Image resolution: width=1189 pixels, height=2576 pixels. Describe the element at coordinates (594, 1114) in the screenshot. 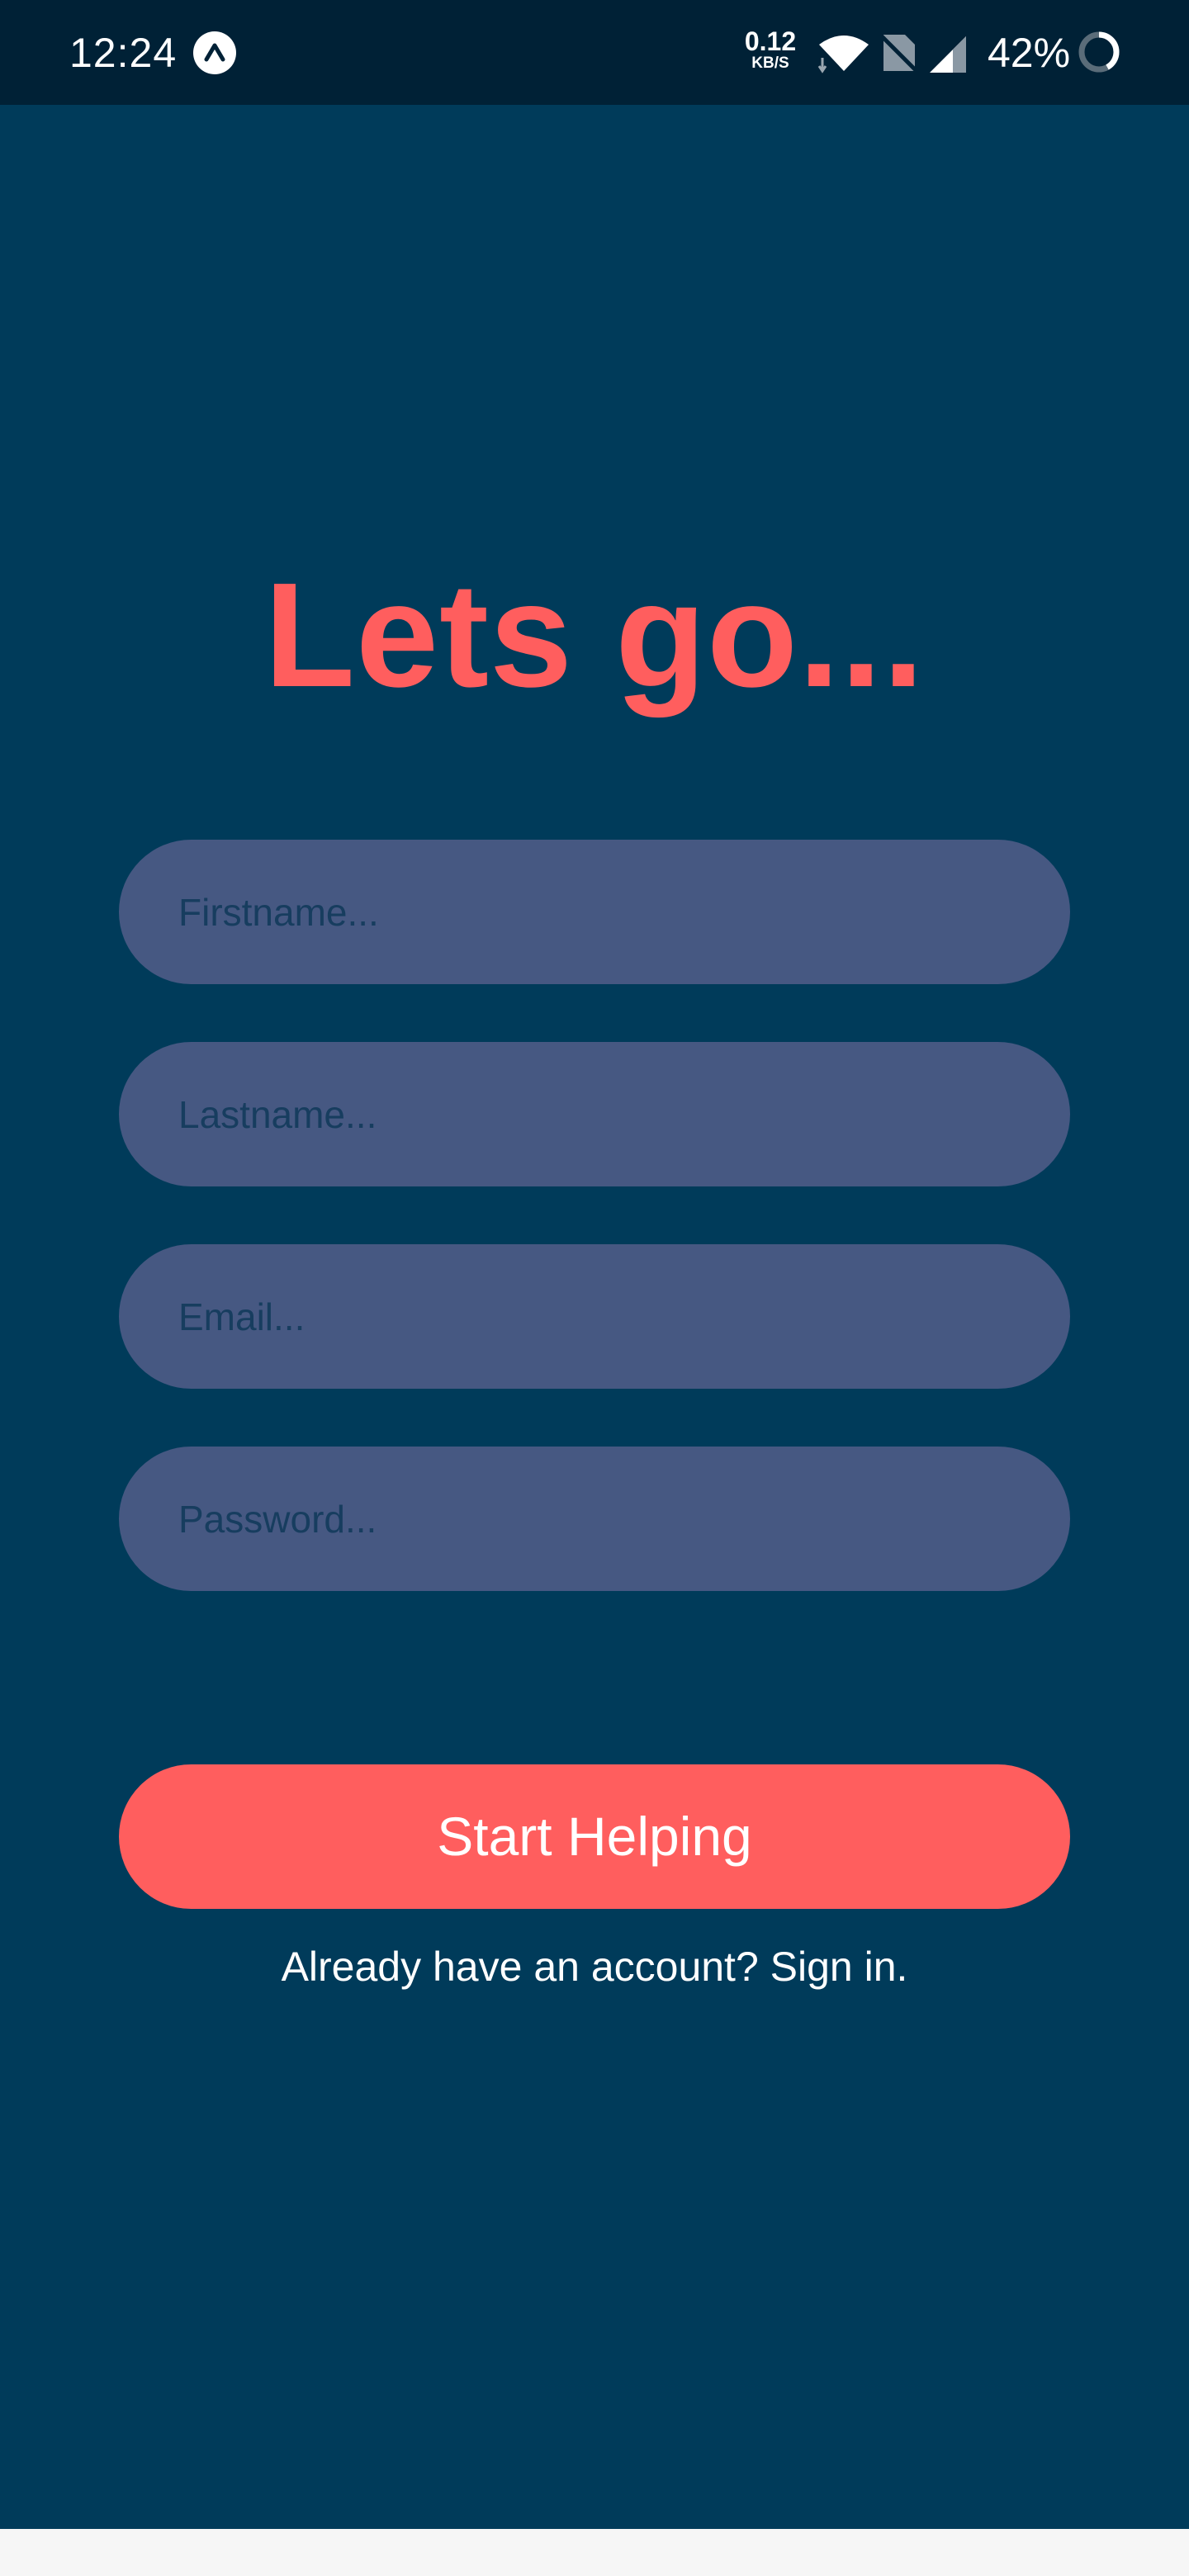

I see `lastname-input` at that location.